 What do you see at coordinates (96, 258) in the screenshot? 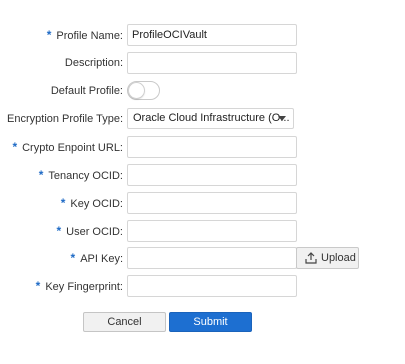
I see `api-key-label: * API Key:` at bounding box center [96, 258].